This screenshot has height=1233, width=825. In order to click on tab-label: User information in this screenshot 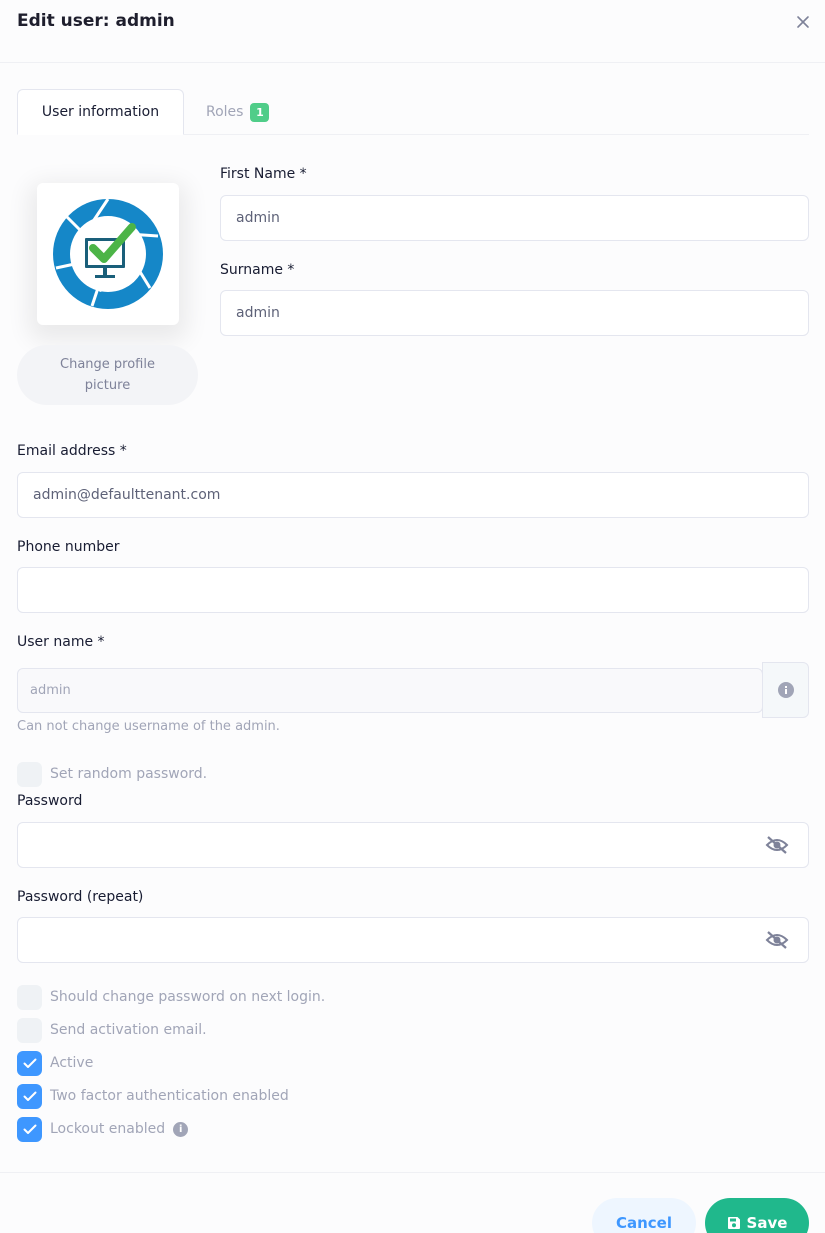, I will do `click(100, 112)`.